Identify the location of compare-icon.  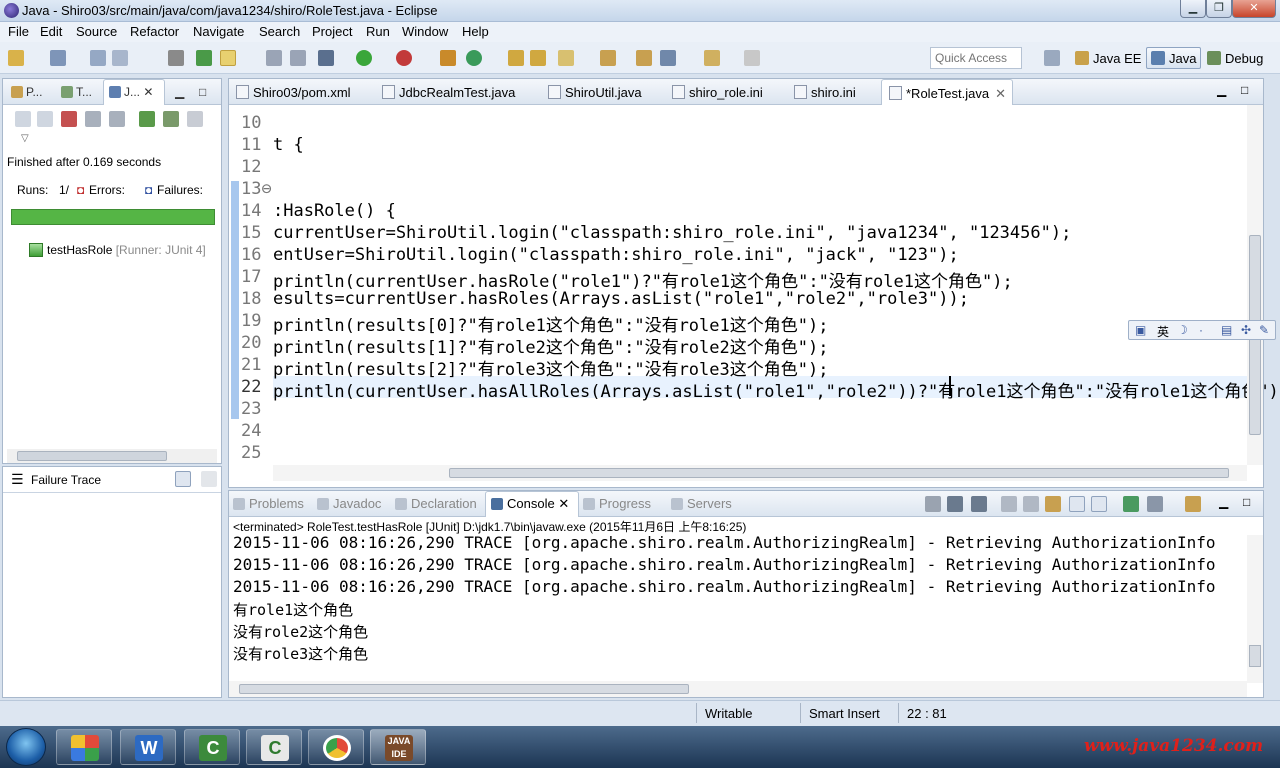
(209, 479).